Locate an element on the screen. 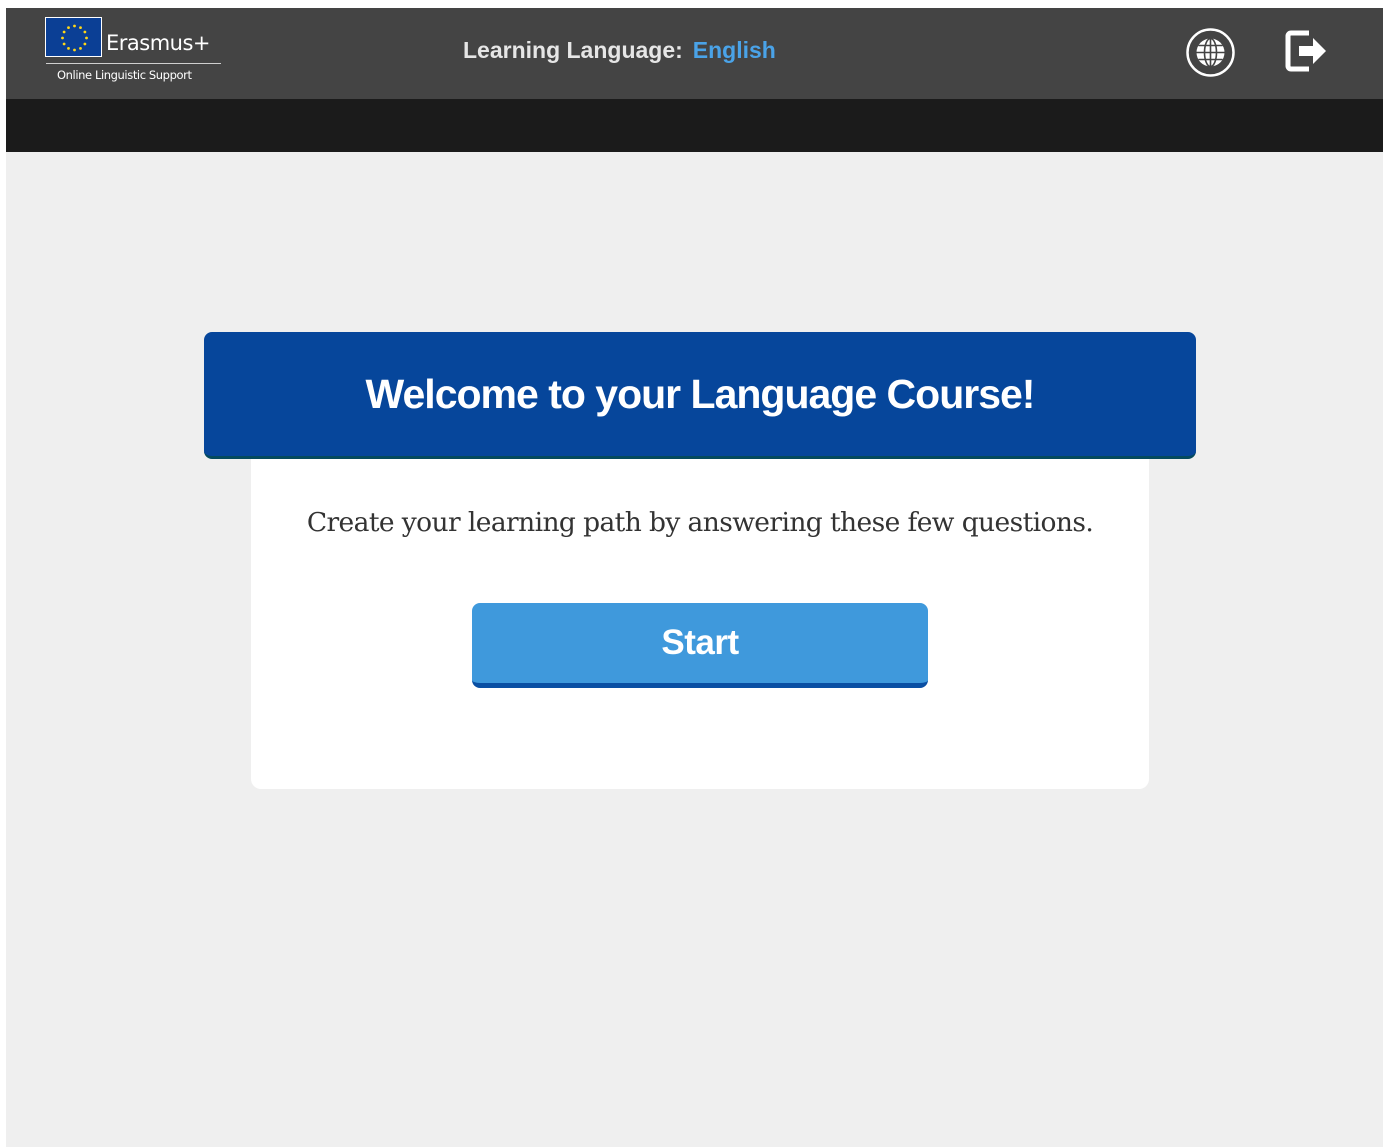  logo-wordmark: Erasmus+ is located at coordinates (158, 43).